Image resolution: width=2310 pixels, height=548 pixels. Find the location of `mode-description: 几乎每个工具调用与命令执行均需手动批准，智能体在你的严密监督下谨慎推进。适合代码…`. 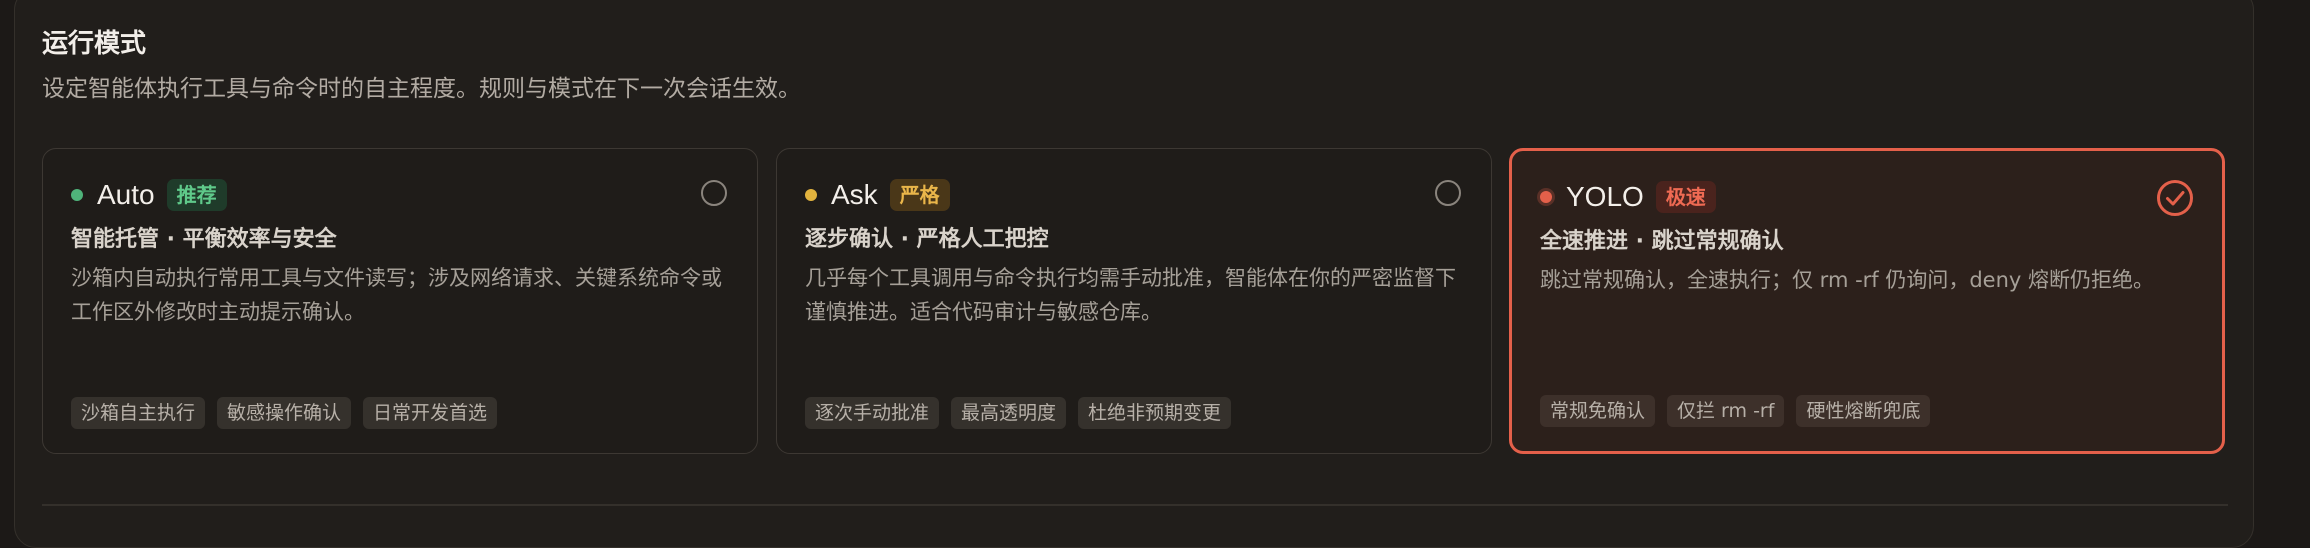

mode-description: 几乎每个工具调用与命令执行均需手动批准，智能体在你的严密监督下谨慎推进。适合代码… is located at coordinates (1130, 295).